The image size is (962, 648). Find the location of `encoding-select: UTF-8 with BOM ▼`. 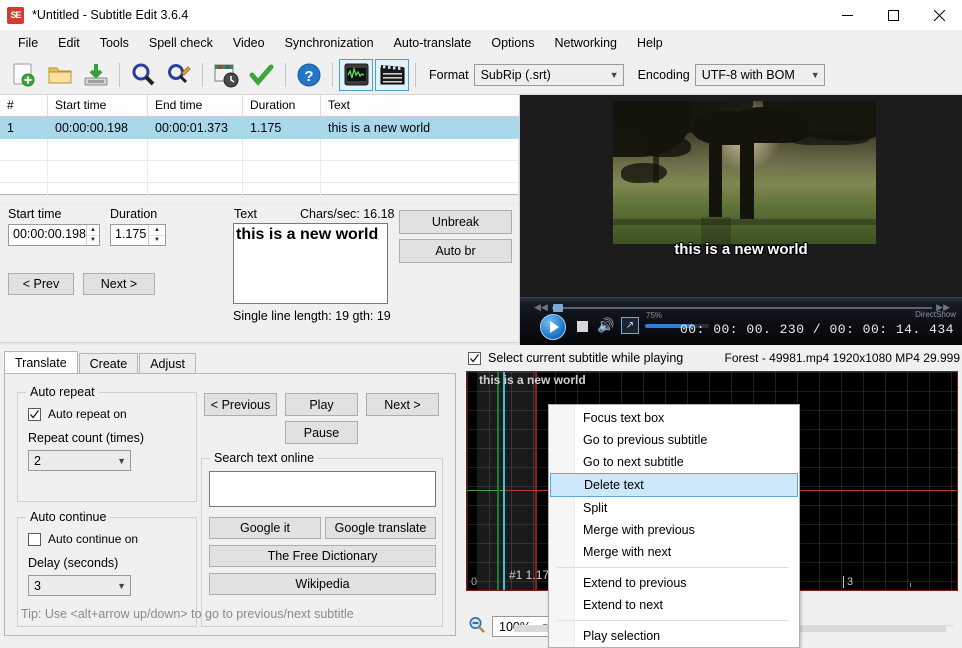

encoding-select: UTF-8 with BOM ▼ is located at coordinates (759, 74).